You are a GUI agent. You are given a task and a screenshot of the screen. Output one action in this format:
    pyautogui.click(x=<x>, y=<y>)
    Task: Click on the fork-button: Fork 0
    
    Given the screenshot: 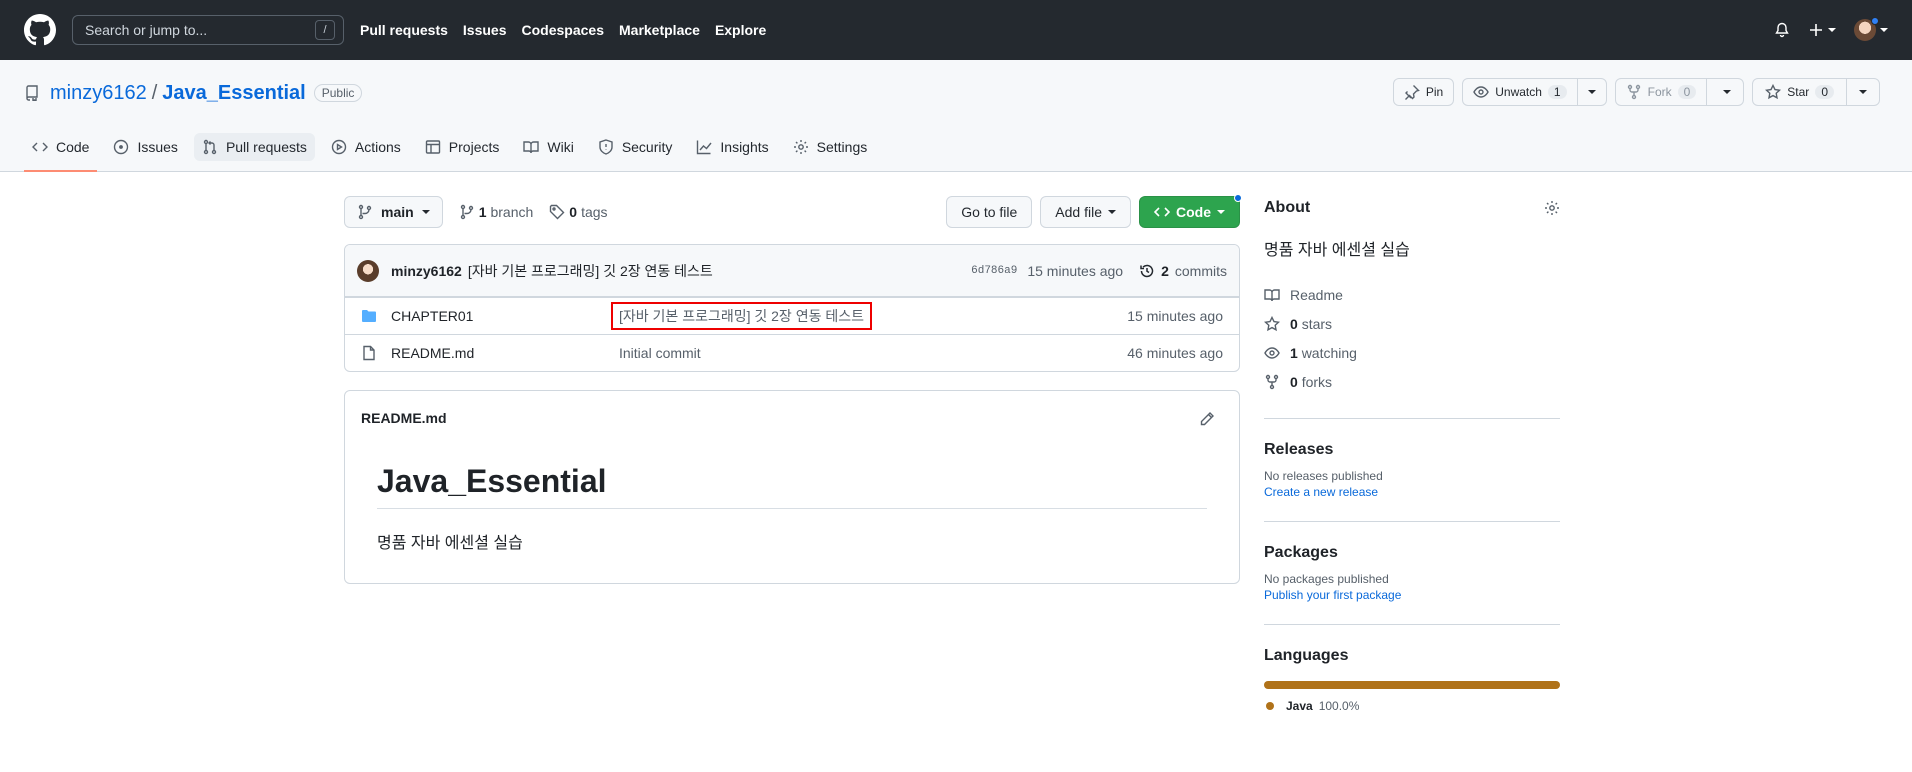 What is the action you would take?
    pyautogui.click(x=1661, y=92)
    